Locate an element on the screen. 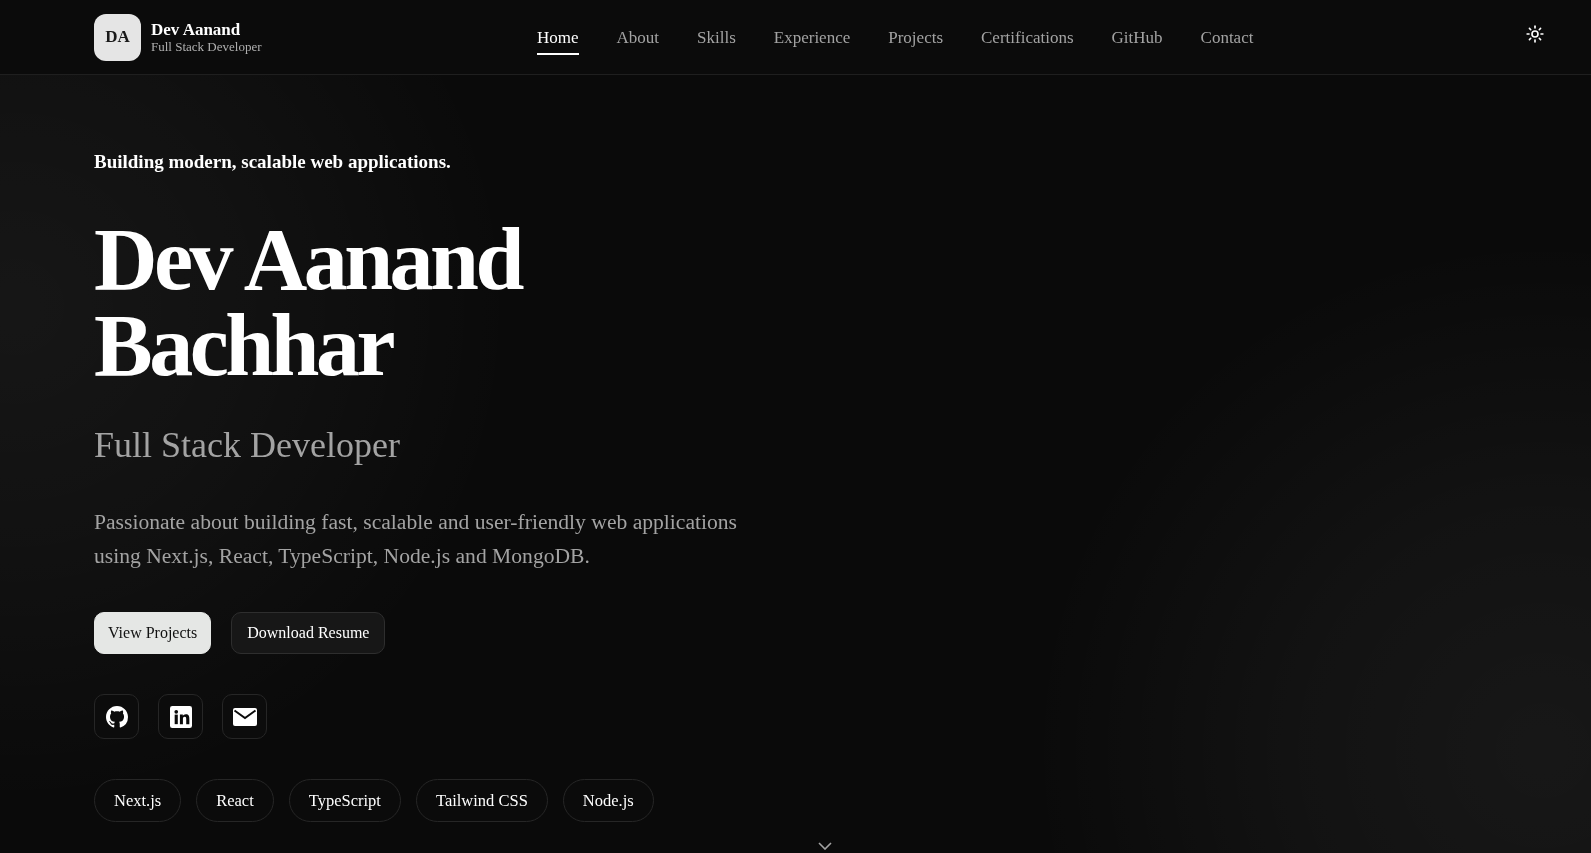  tech-tag: Tailwind CSS is located at coordinates (481, 800).